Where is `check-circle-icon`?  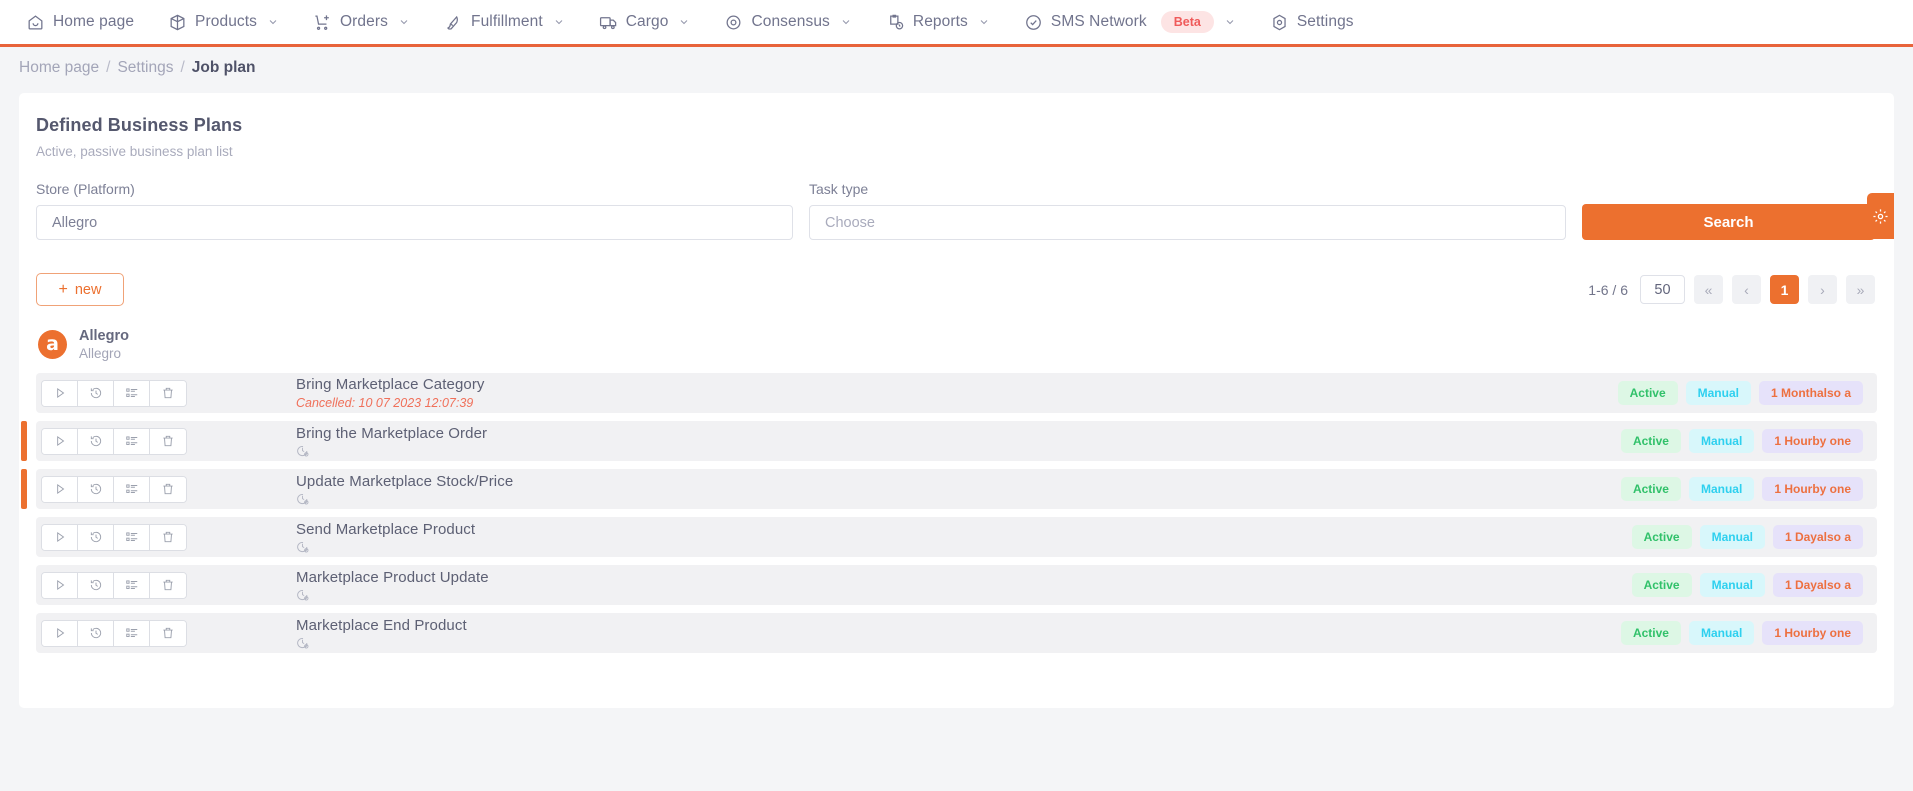 check-circle-icon is located at coordinates (1033, 22).